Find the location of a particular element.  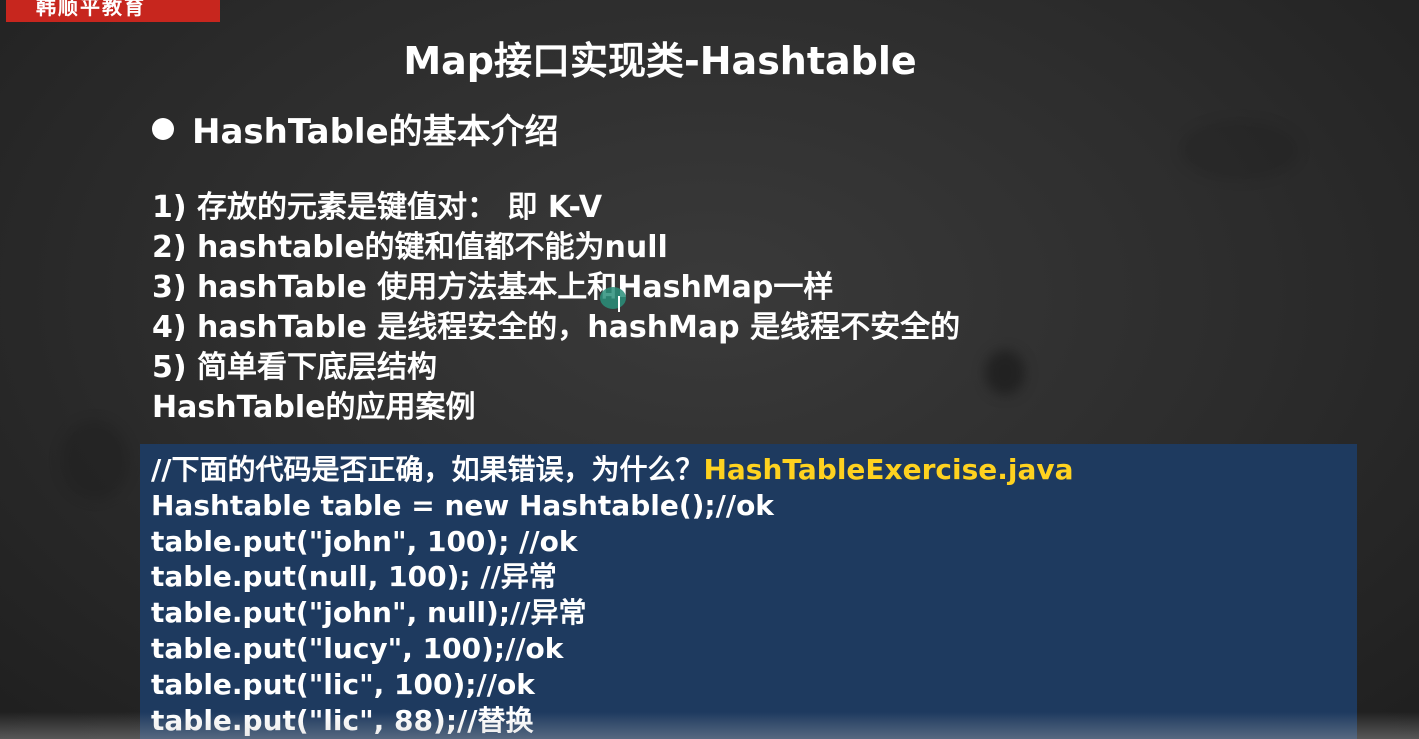

point-item: 5) 简单看下底层结构 is located at coordinates (295, 367).